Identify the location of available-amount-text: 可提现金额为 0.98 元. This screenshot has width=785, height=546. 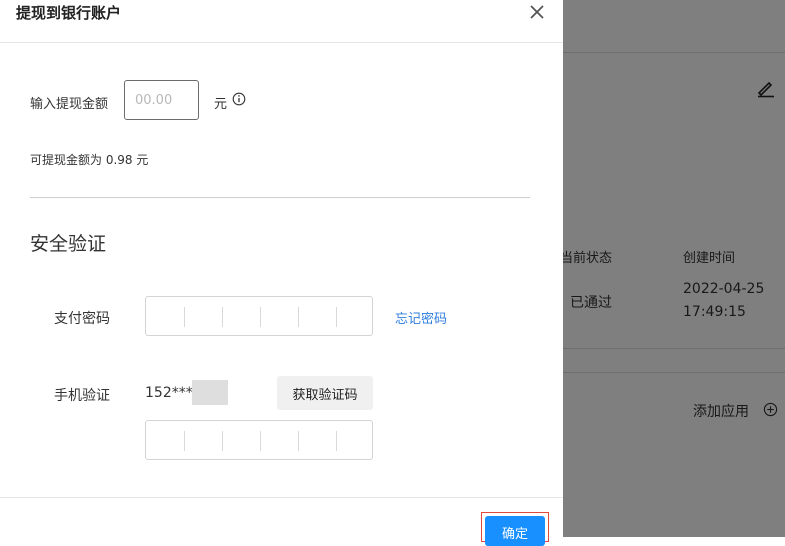
(89, 160).